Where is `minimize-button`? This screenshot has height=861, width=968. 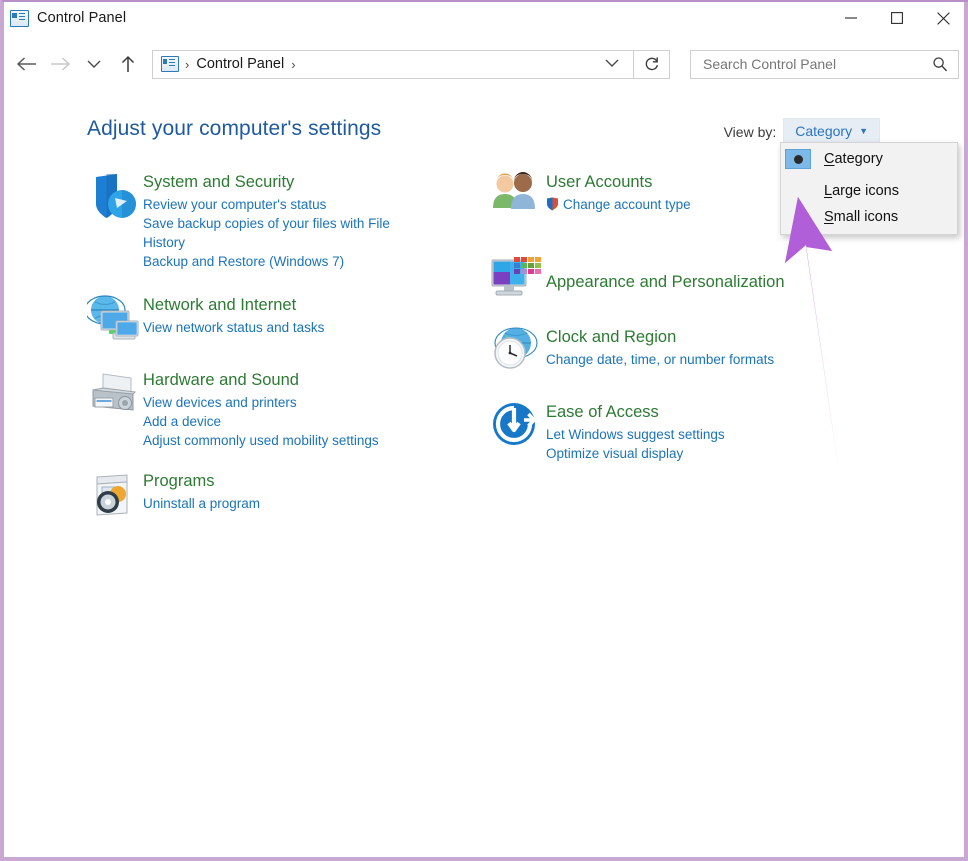
minimize-button is located at coordinates (851, 18).